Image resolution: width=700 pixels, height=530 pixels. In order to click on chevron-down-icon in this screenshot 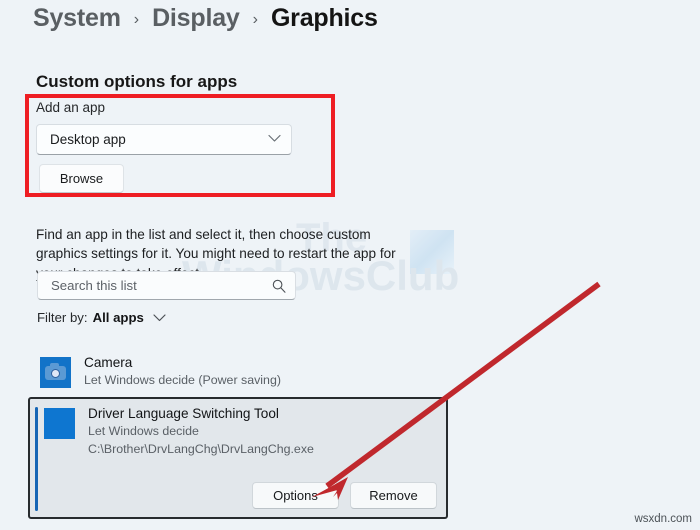, I will do `click(159, 319)`.